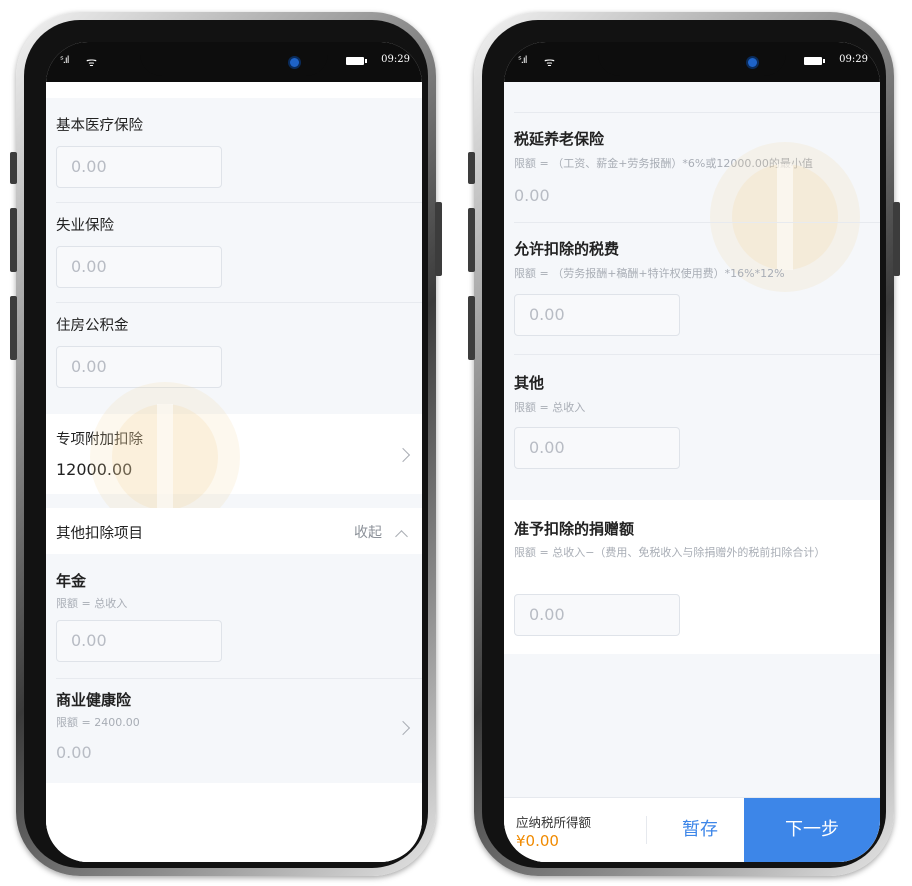 This screenshot has height=886, width=912. Describe the element at coordinates (139, 641) in the screenshot. I see `annuity-input: 0.00` at that location.